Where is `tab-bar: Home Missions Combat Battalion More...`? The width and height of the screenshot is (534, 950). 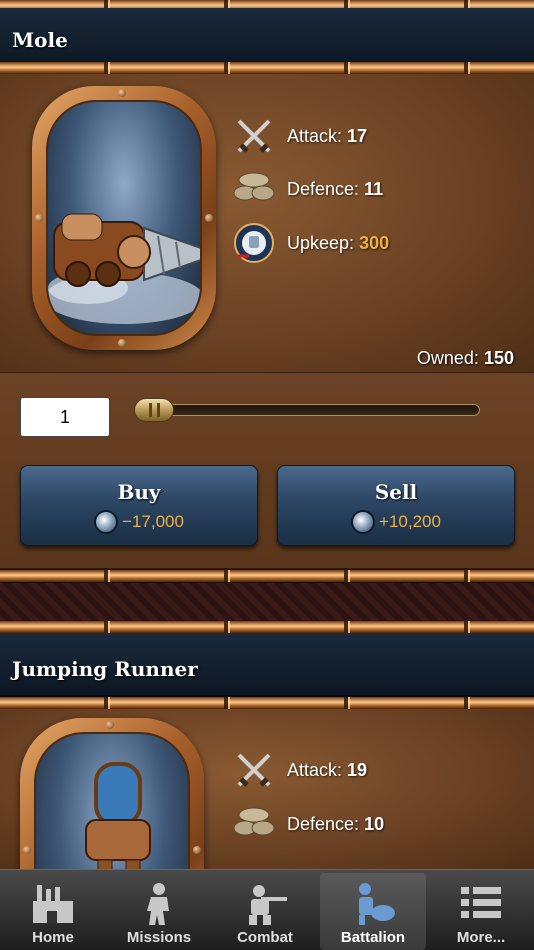 tab-bar: Home Missions Combat Battalion More... is located at coordinates (267, 909).